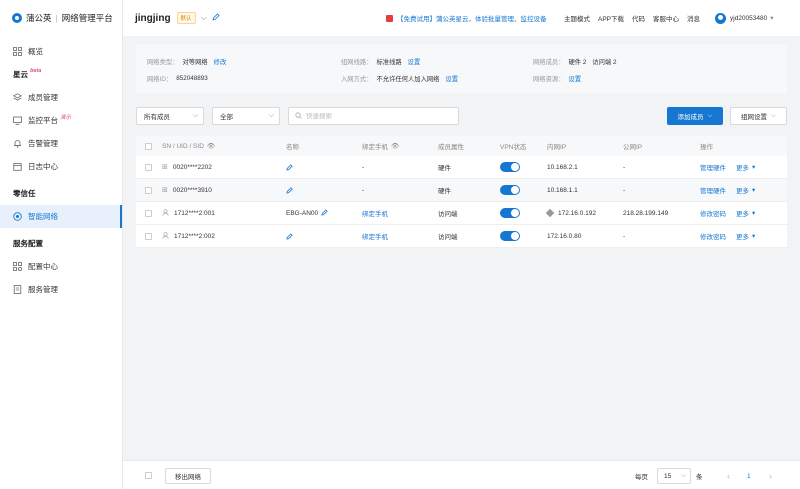 The image size is (800, 489). I want to click on col-action: 操作, so click(706, 146).